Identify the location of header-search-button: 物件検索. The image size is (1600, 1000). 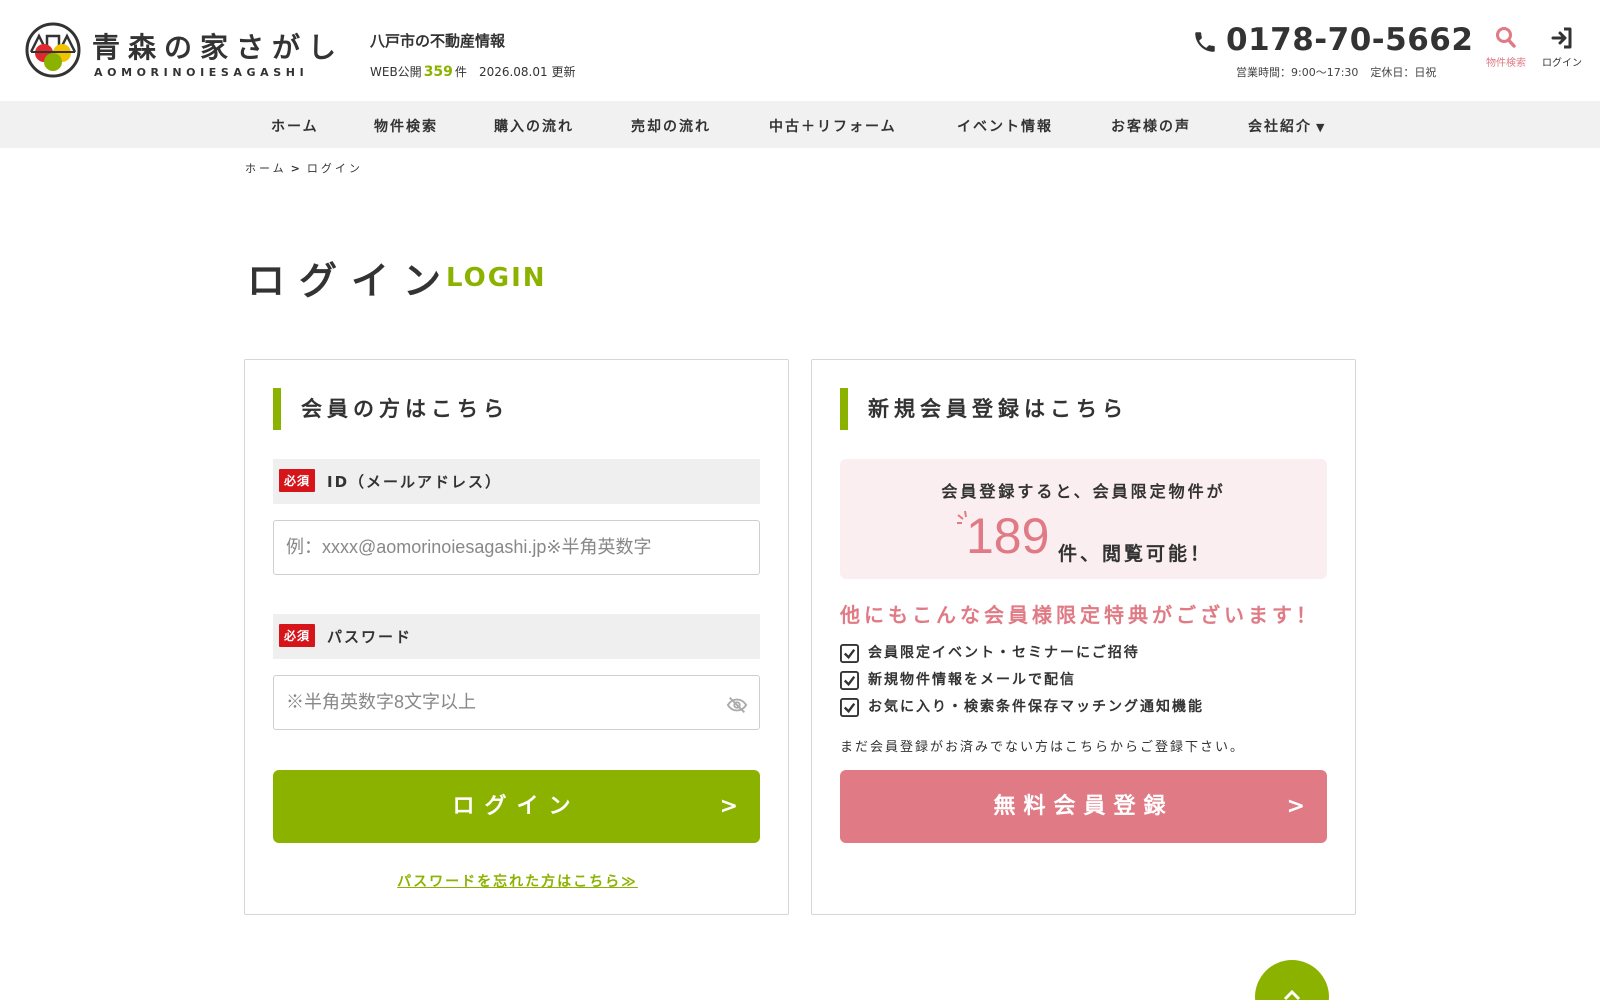
(1506, 47).